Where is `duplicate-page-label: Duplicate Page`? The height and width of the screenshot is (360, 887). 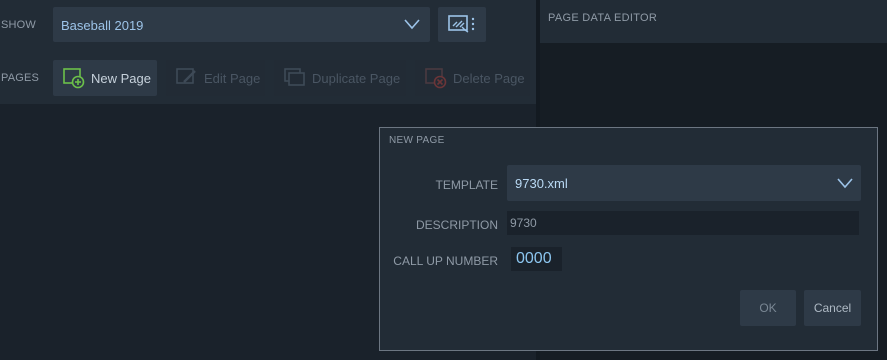
duplicate-page-label: Duplicate Page is located at coordinates (356, 78).